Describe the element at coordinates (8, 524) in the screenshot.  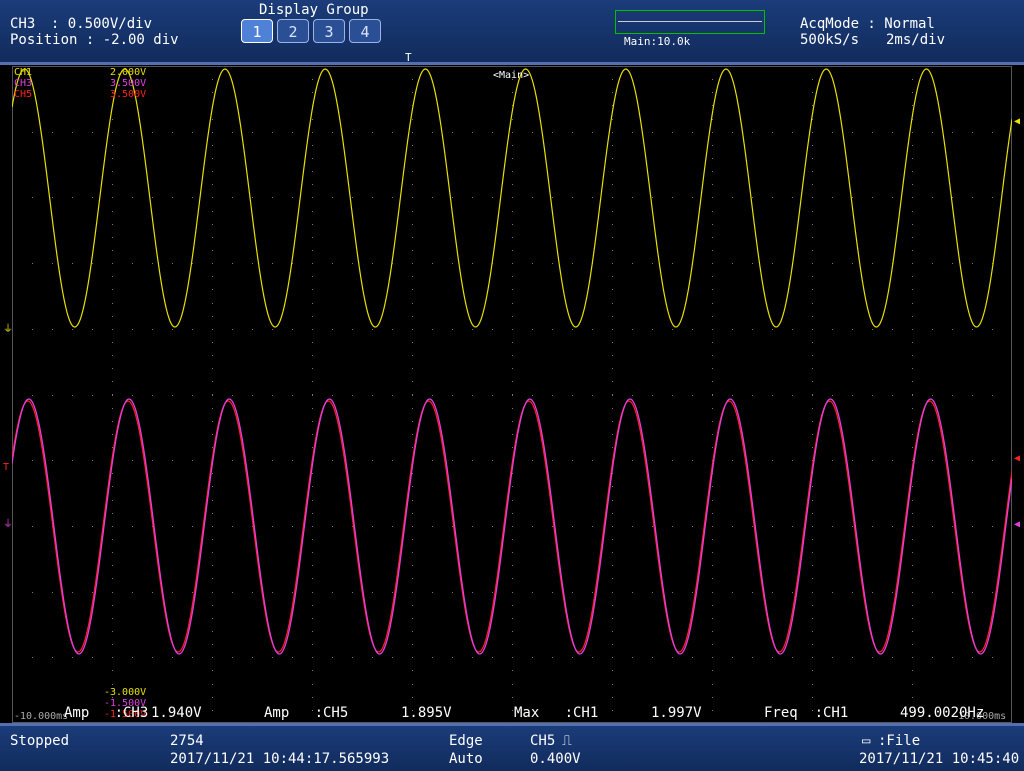
I see `ch3-ground-marker: ⏚` at that location.